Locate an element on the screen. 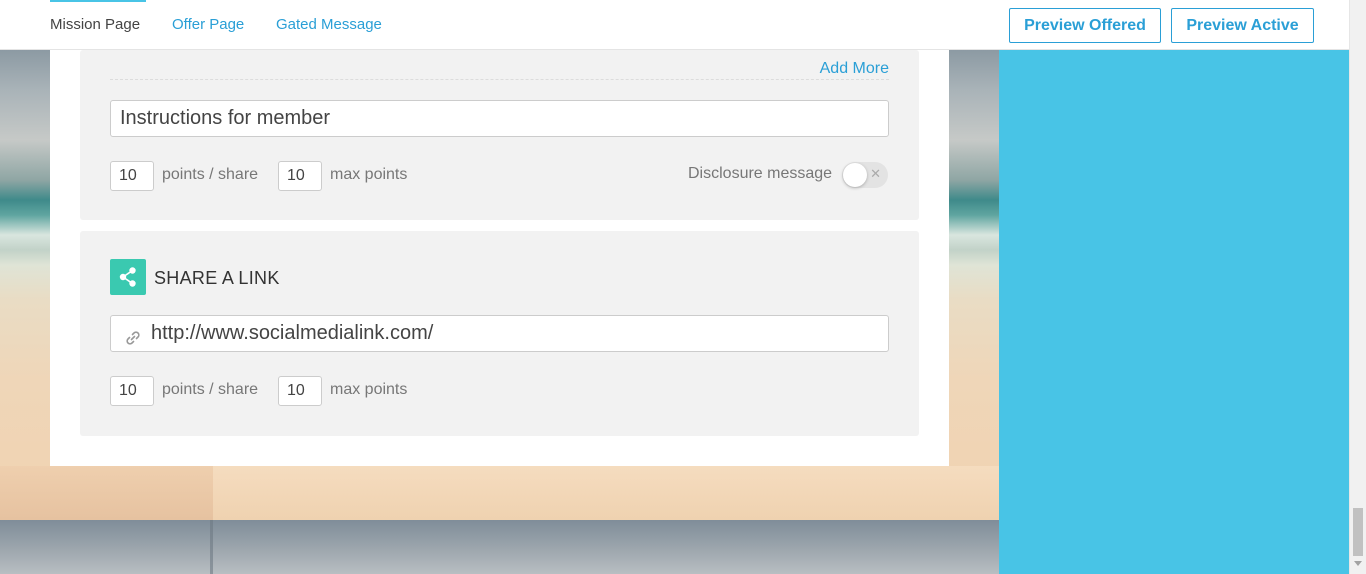 This screenshot has height=574, width=1366. tab-gated-message: Gated Message is located at coordinates (329, 25).